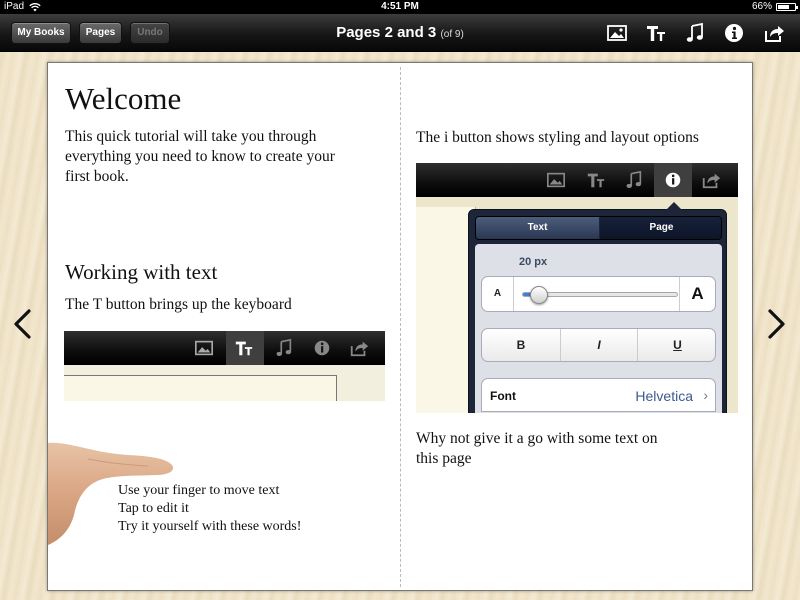 This screenshot has width=800, height=600. What do you see at coordinates (41, 33) in the screenshot?
I see `my-books-button: My Books` at bounding box center [41, 33].